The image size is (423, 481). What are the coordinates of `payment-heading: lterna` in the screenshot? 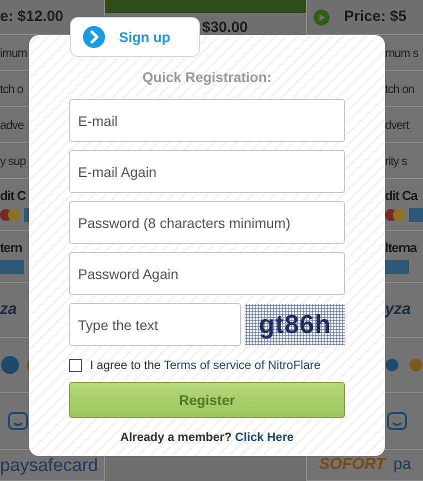 It's located at (401, 247).